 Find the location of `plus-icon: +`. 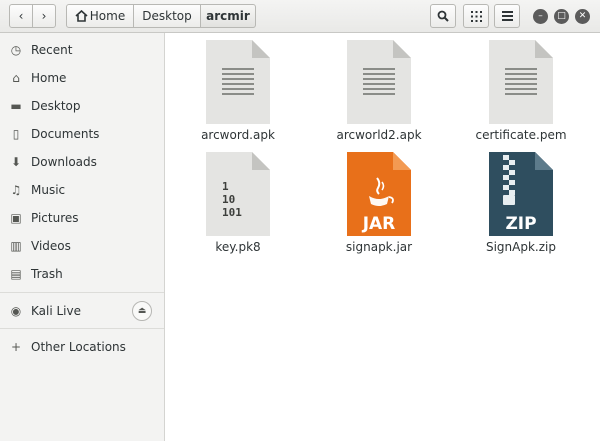

plus-icon: + is located at coordinates (16, 347).